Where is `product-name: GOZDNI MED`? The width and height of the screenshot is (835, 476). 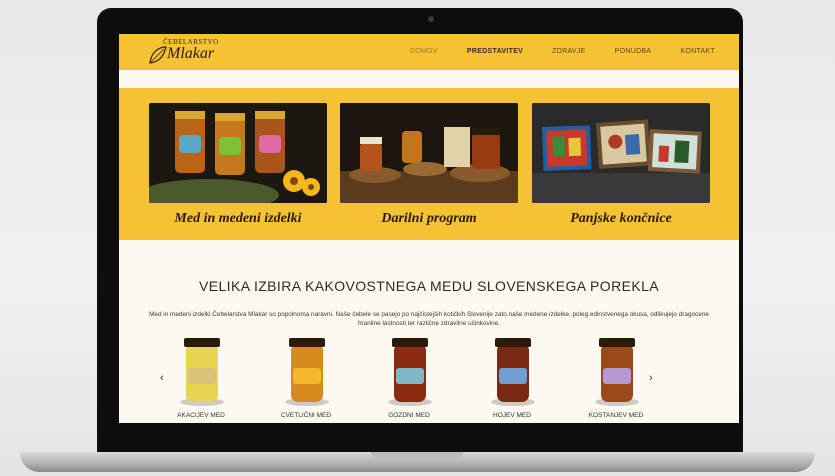
product-name: GOZDNI MED is located at coordinates (409, 415).